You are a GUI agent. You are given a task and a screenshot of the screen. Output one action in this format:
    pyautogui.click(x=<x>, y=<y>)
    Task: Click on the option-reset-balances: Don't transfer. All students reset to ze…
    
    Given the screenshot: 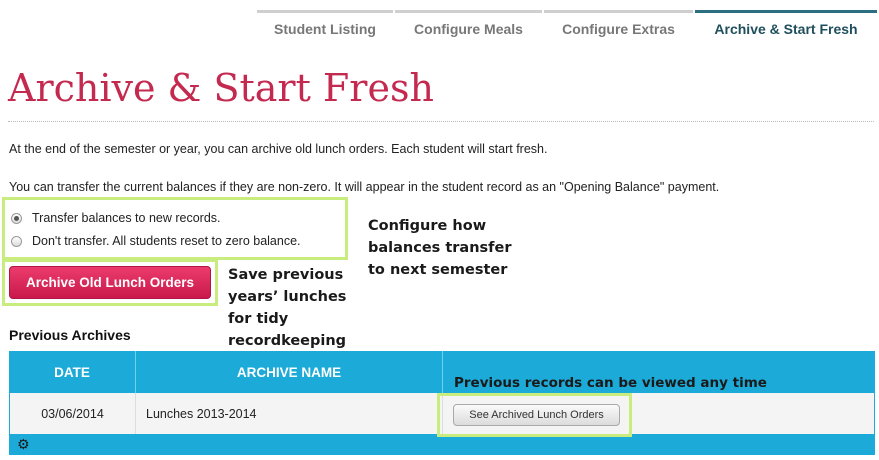 What is the action you would take?
    pyautogui.click(x=156, y=241)
    